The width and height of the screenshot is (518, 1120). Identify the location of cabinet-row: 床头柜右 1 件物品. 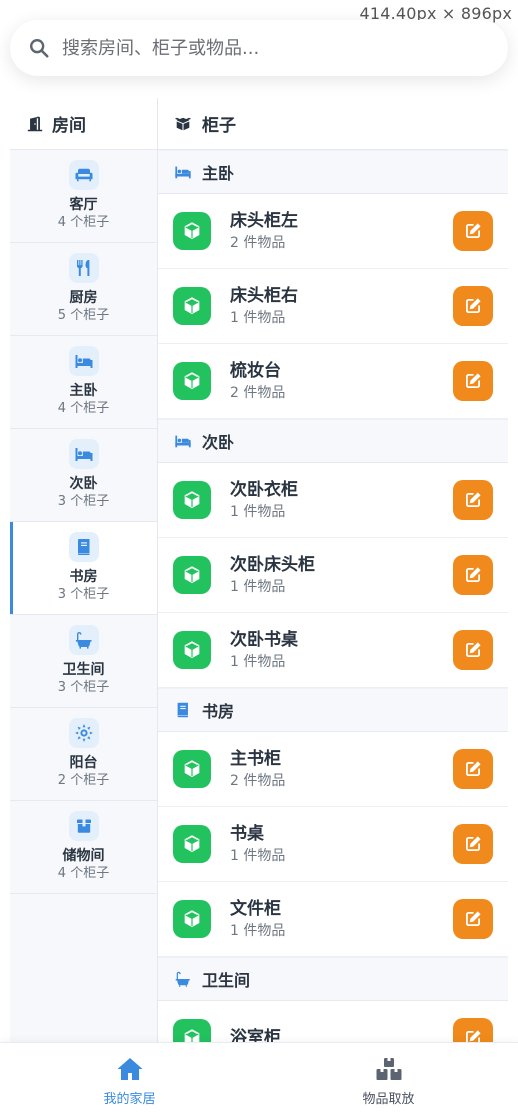
(333, 306).